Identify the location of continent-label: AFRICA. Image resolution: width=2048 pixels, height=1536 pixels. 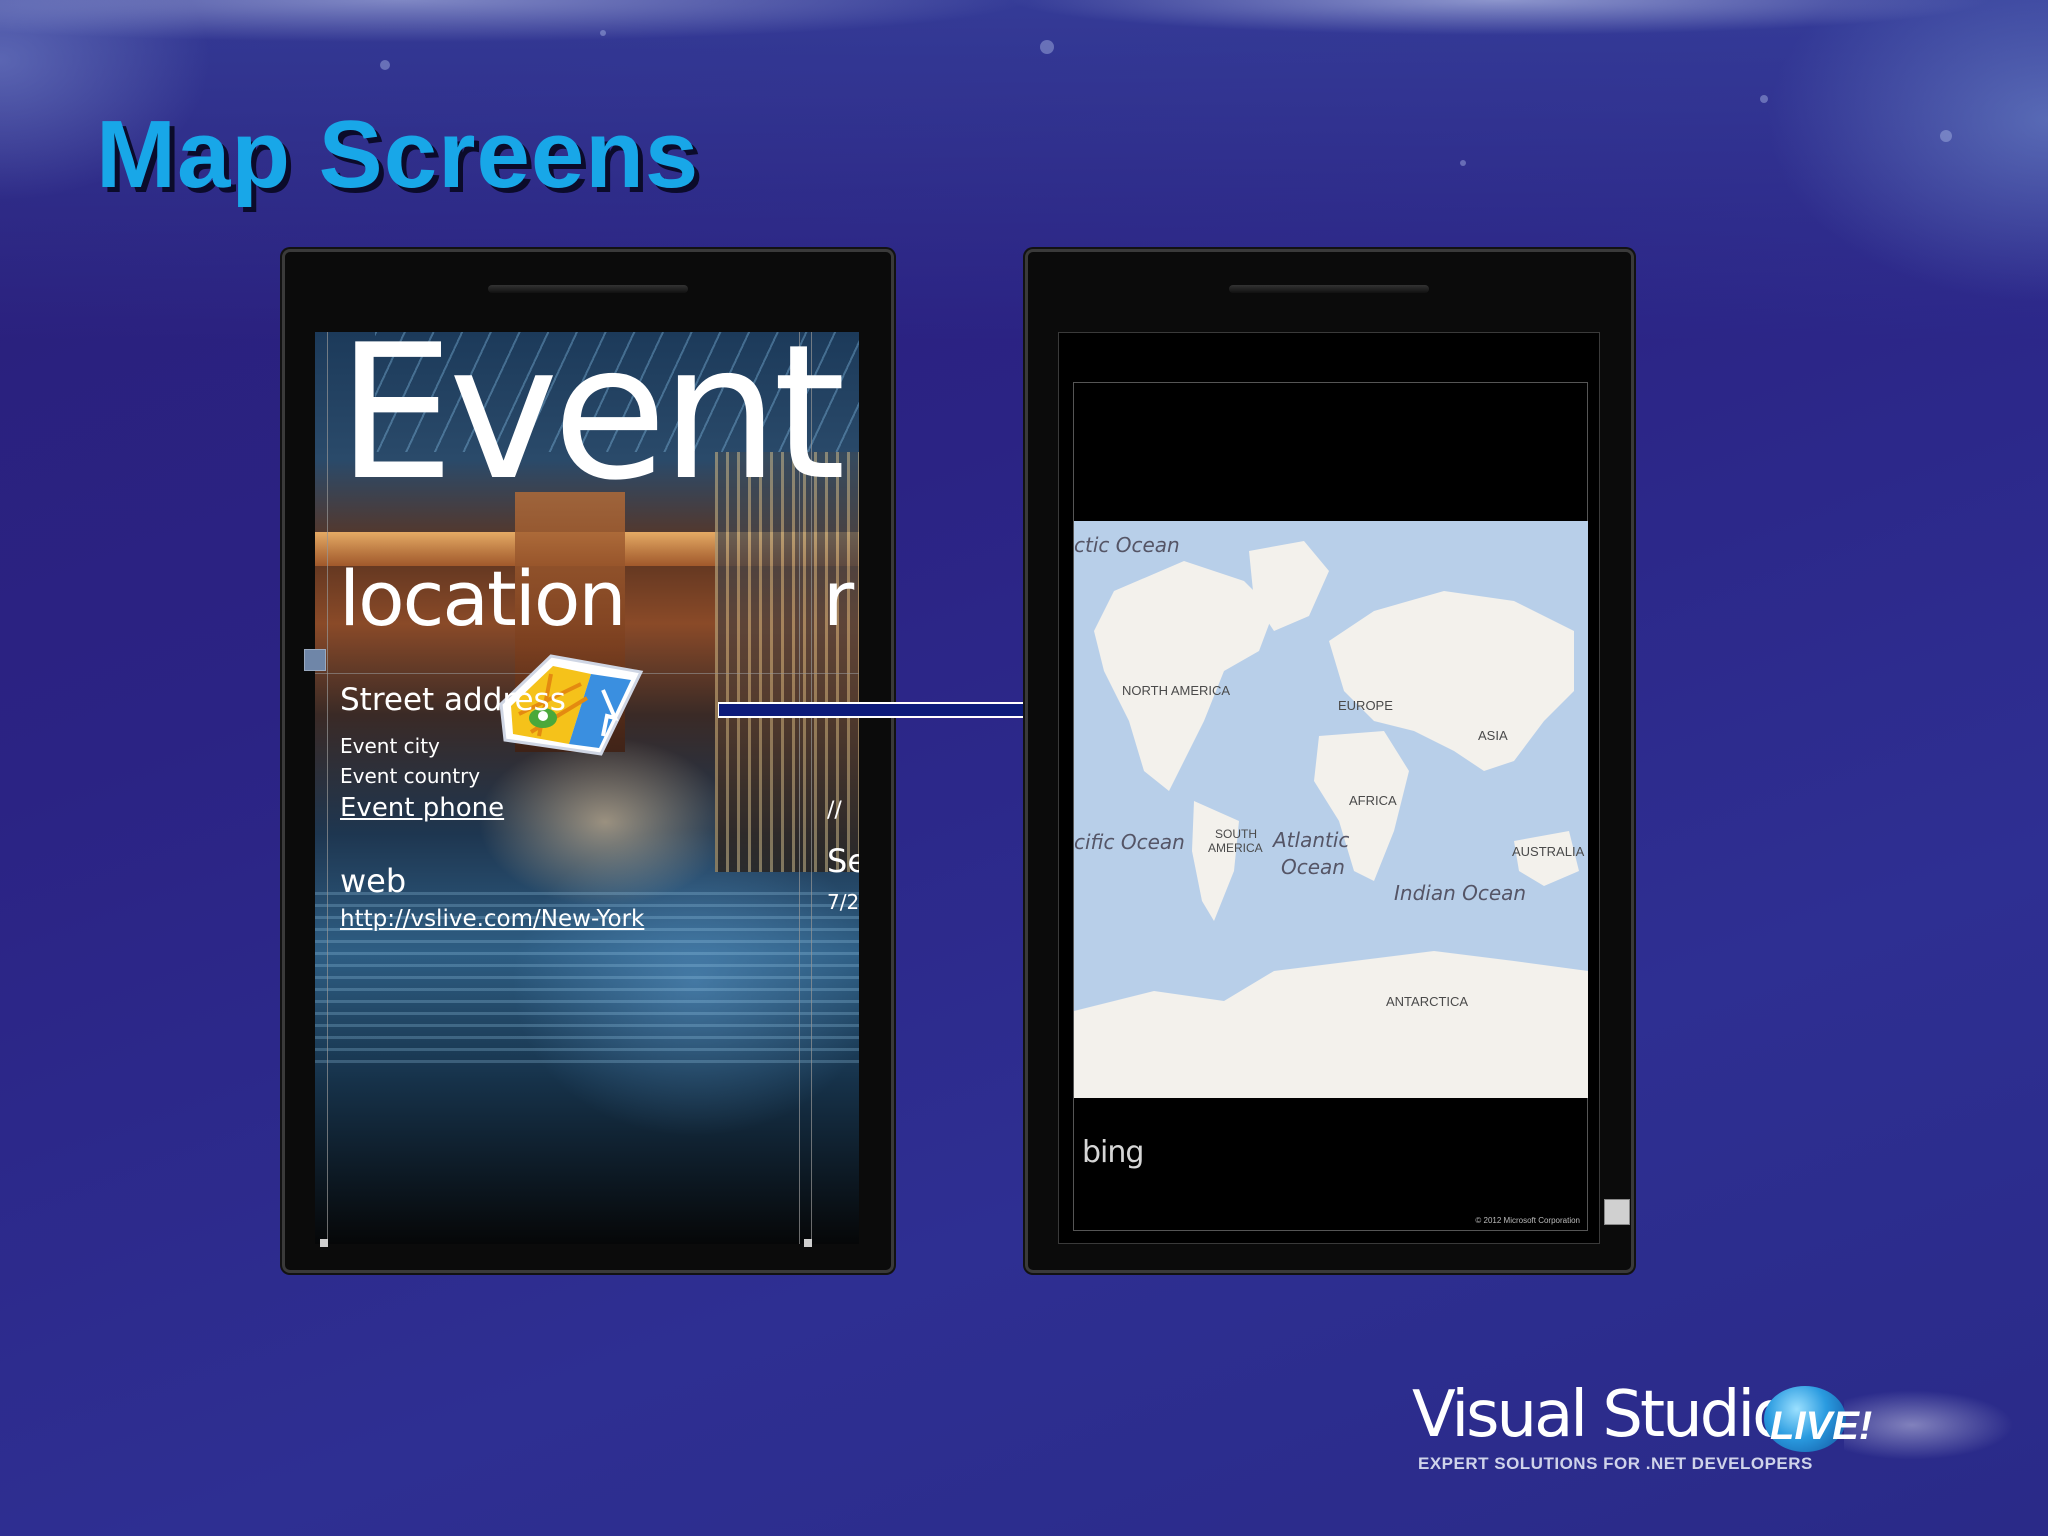
(1373, 800).